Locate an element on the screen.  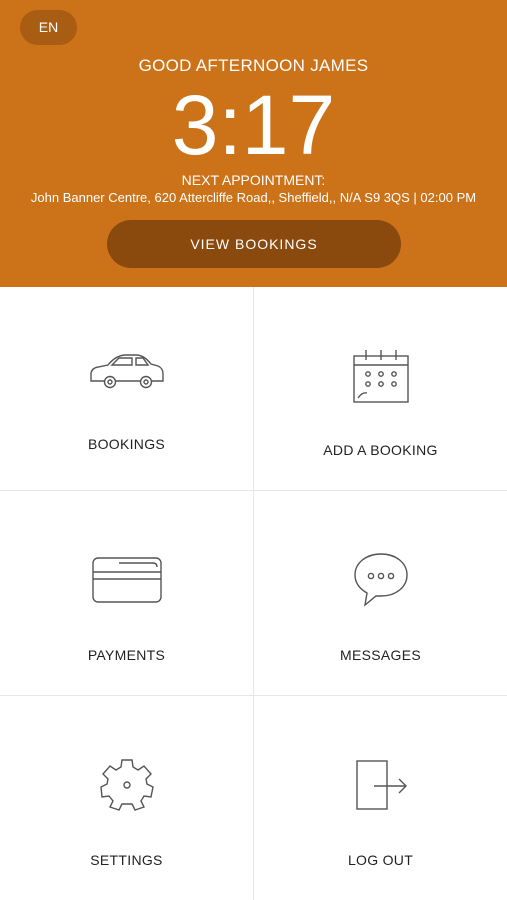
next-appointment-label: NEXT APPOINTMENT: is located at coordinates (253, 180).